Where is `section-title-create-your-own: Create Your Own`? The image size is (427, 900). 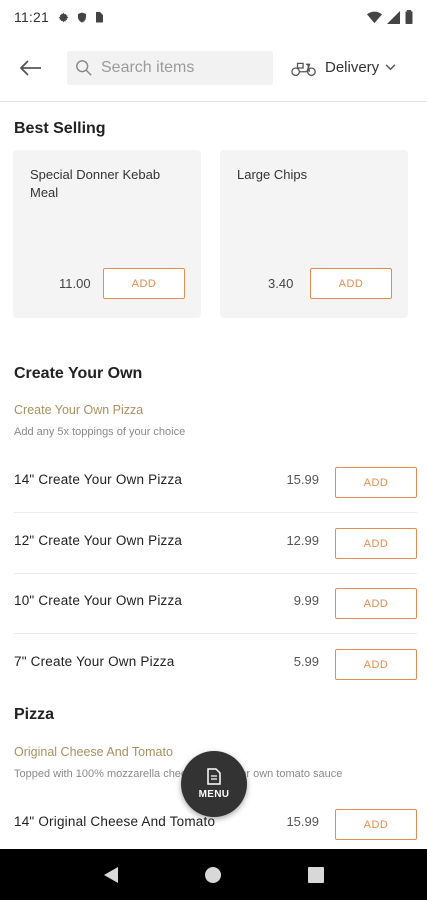 section-title-create-your-own: Create Your Own is located at coordinates (78, 373).